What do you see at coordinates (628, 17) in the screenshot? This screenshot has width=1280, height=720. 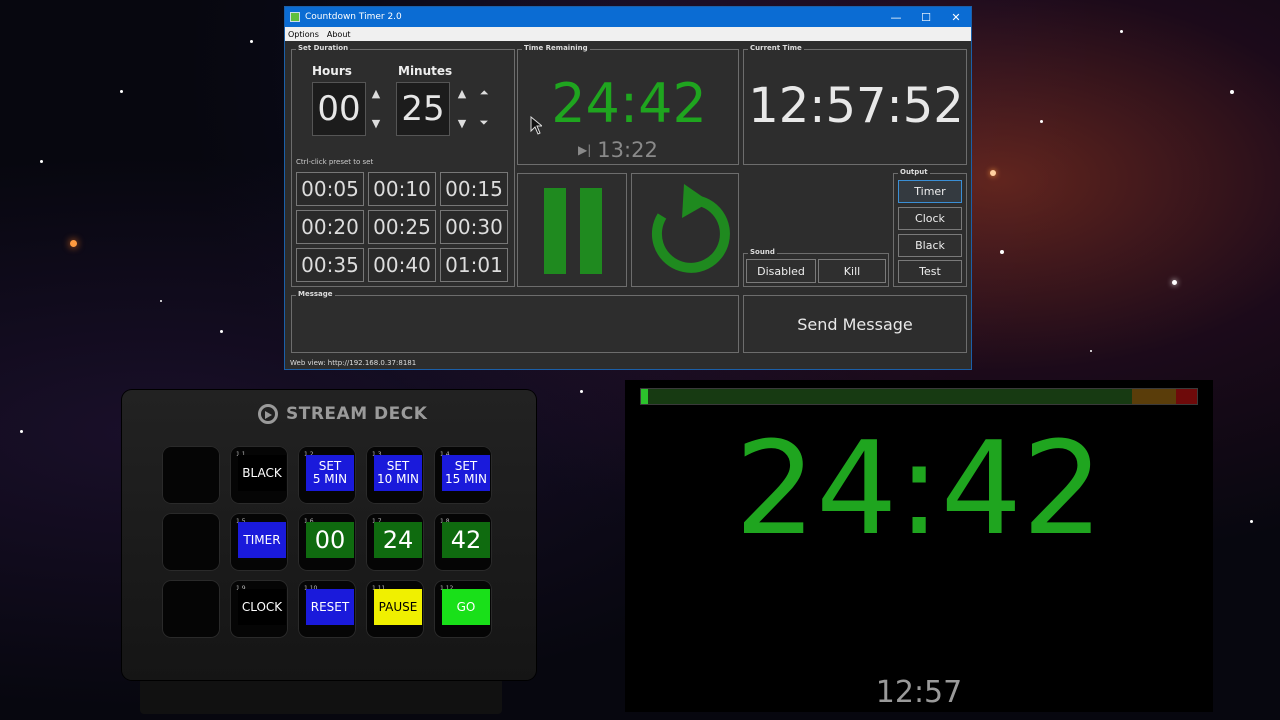 I see `title-bar: Countdown Timer 2.0 — ☐ ✕` at bounding box center [628, 17].